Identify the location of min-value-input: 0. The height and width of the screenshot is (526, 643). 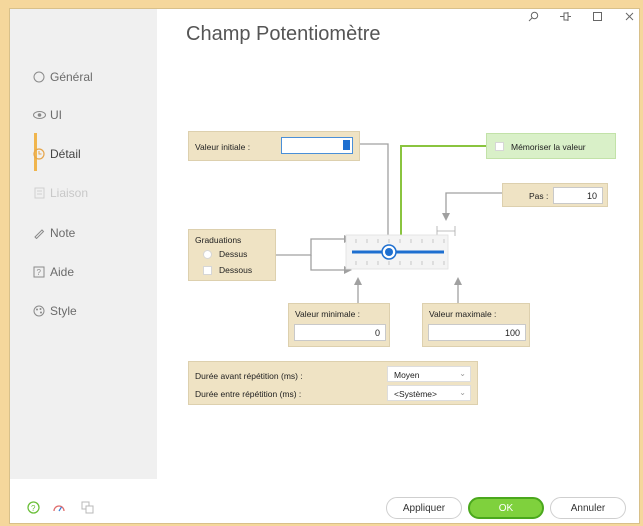
(340, 332).